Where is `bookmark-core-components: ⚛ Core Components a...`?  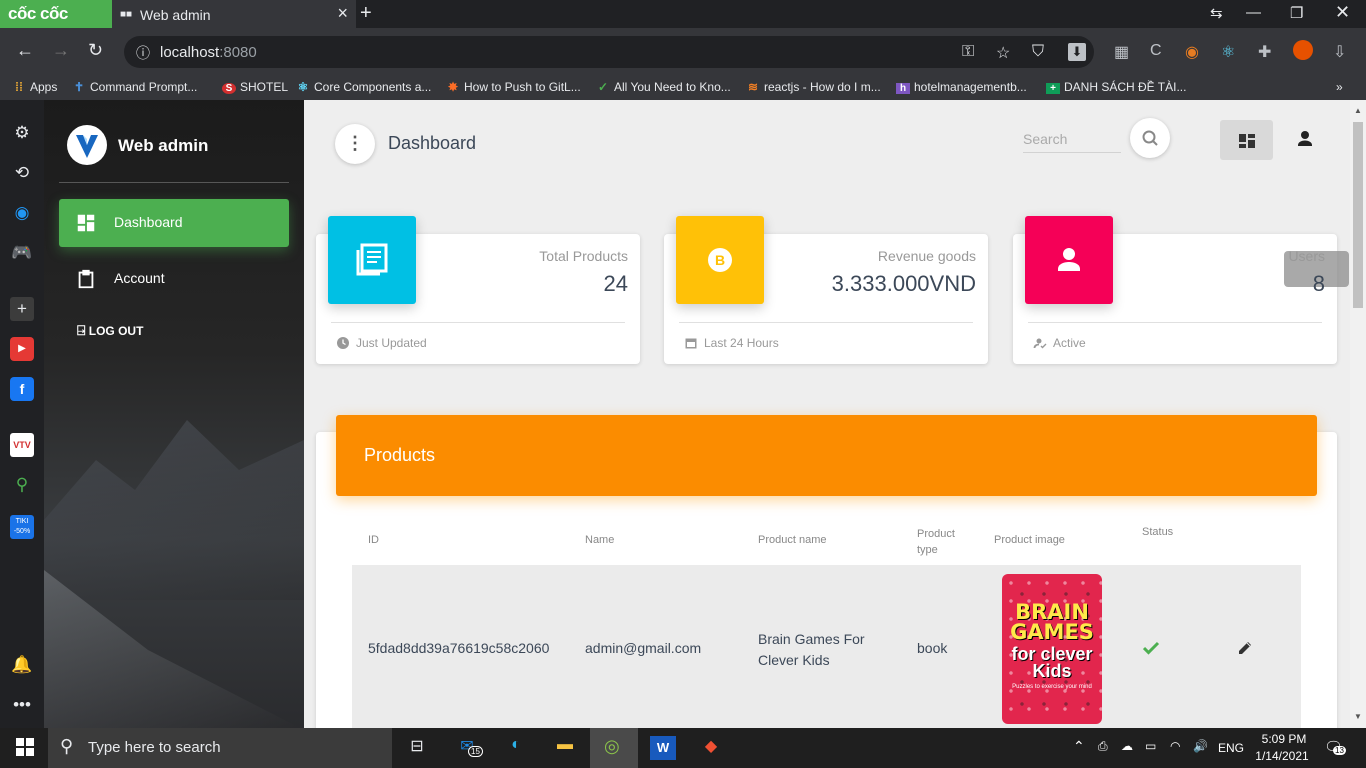
bookmark-core-components: ⚛ Core Components a... is located at coordinates (364, 87).